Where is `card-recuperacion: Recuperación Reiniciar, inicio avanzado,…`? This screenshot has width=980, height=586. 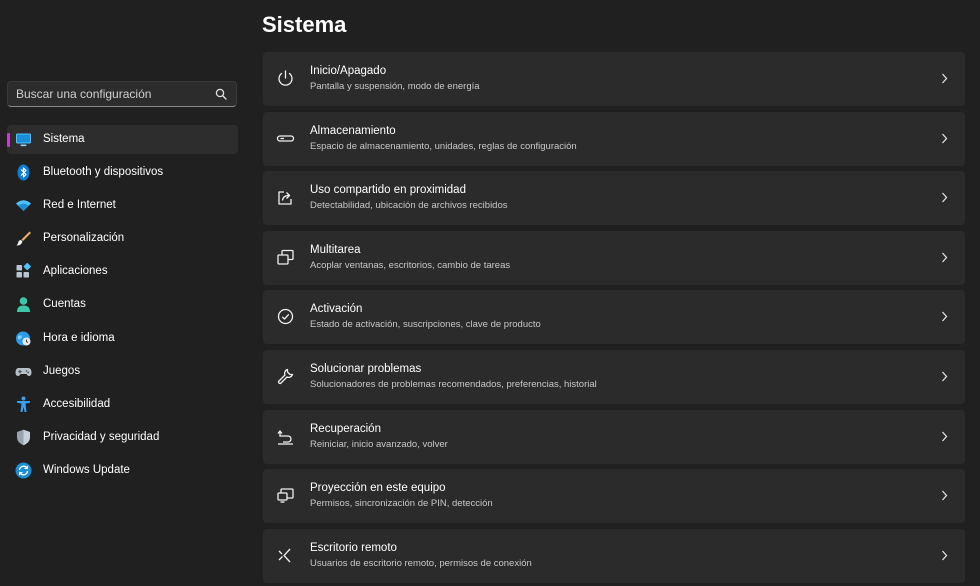 card-recuperacion: Recuperación Reiniciar, inicio avanzado,… is located at coordinates (614, 436).